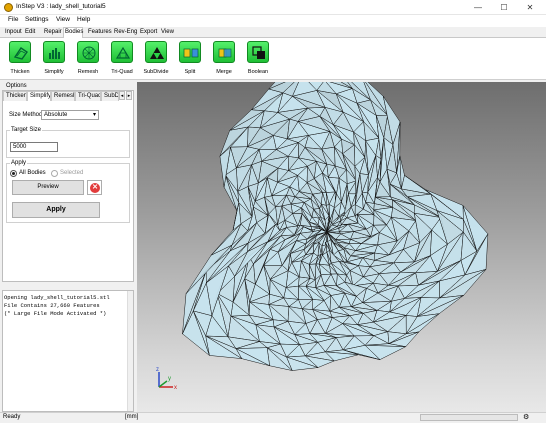 This screenshot has height=423, width=546. Describe the element at coordinates (224, 52) in the screenshot. I see `merge-icon` at that location.